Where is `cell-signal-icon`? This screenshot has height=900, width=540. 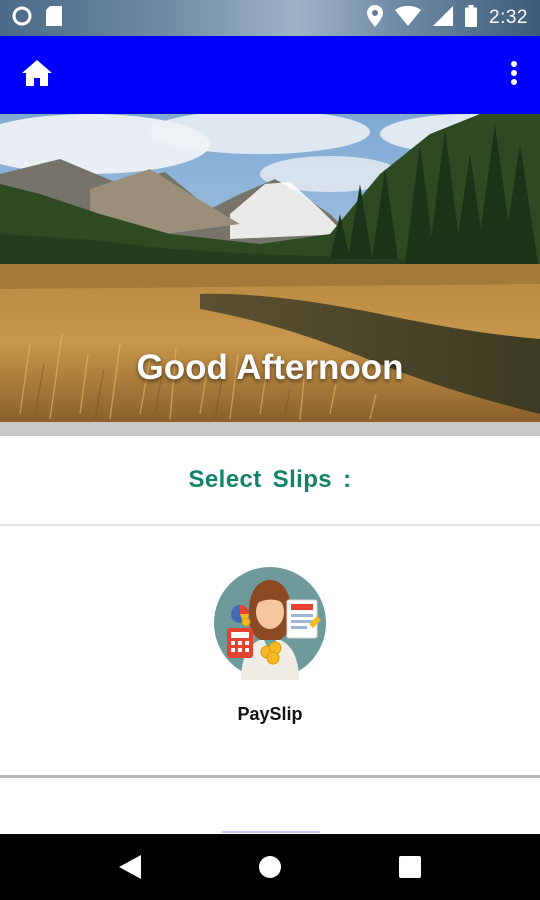
cell-signal-icon is located at coordinates (443, 18).